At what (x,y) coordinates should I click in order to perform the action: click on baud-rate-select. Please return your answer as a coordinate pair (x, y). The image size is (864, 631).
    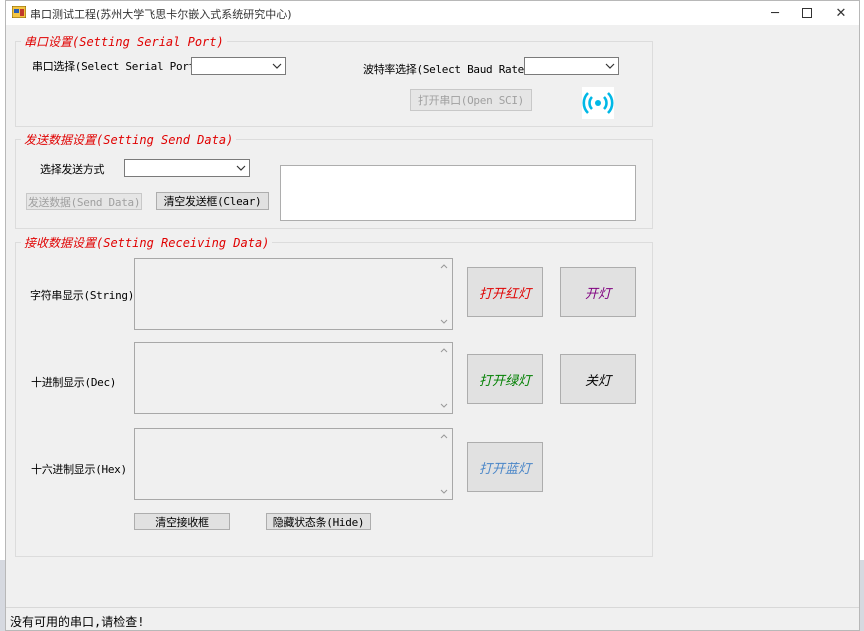
    Looking at the image, I should click on (571, 66).